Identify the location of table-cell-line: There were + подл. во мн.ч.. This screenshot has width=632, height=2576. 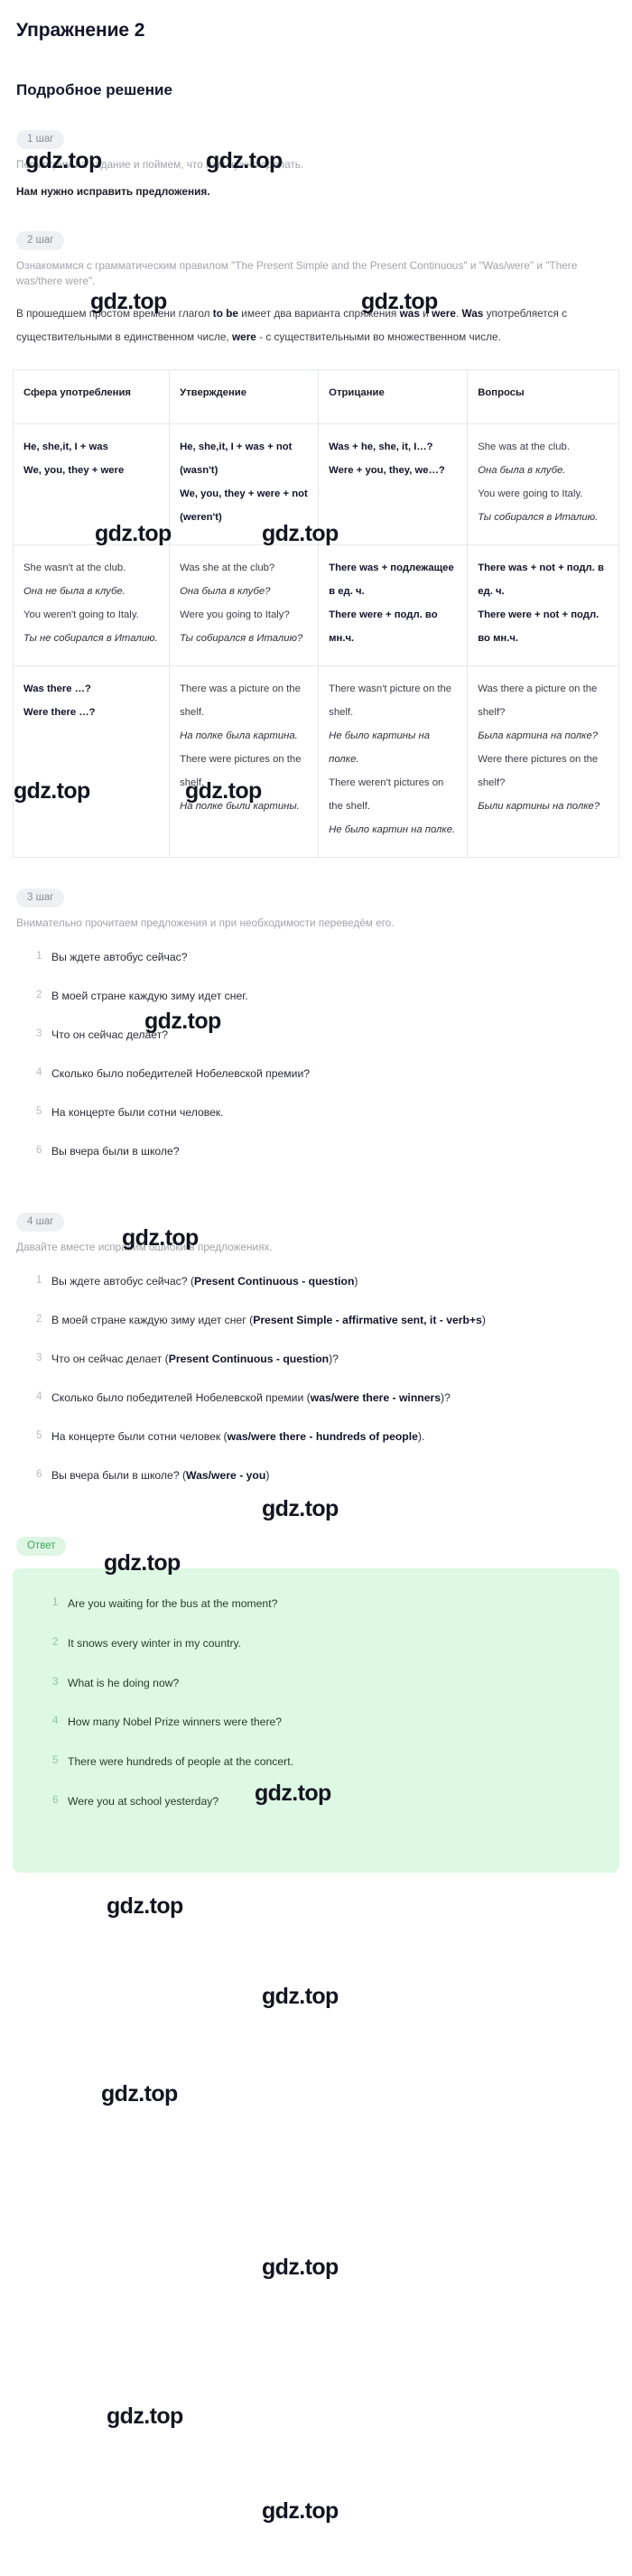
(383, 626).